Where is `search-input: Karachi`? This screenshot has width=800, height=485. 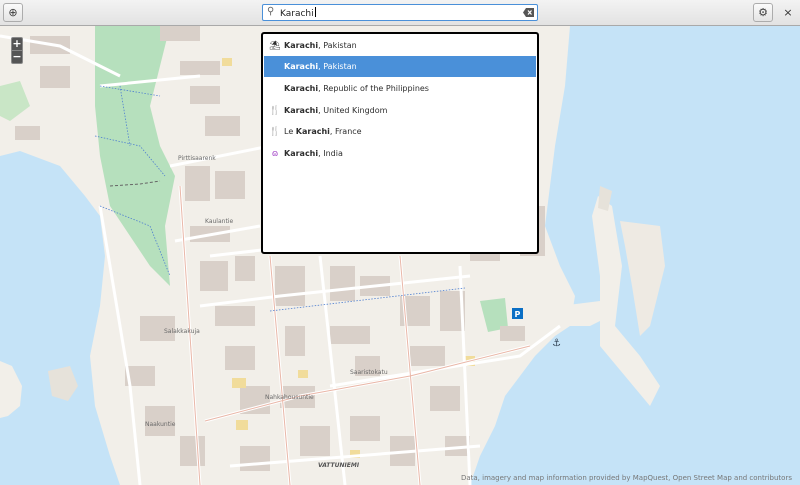 search-input: Karachi is located at coordinates (298, 13).